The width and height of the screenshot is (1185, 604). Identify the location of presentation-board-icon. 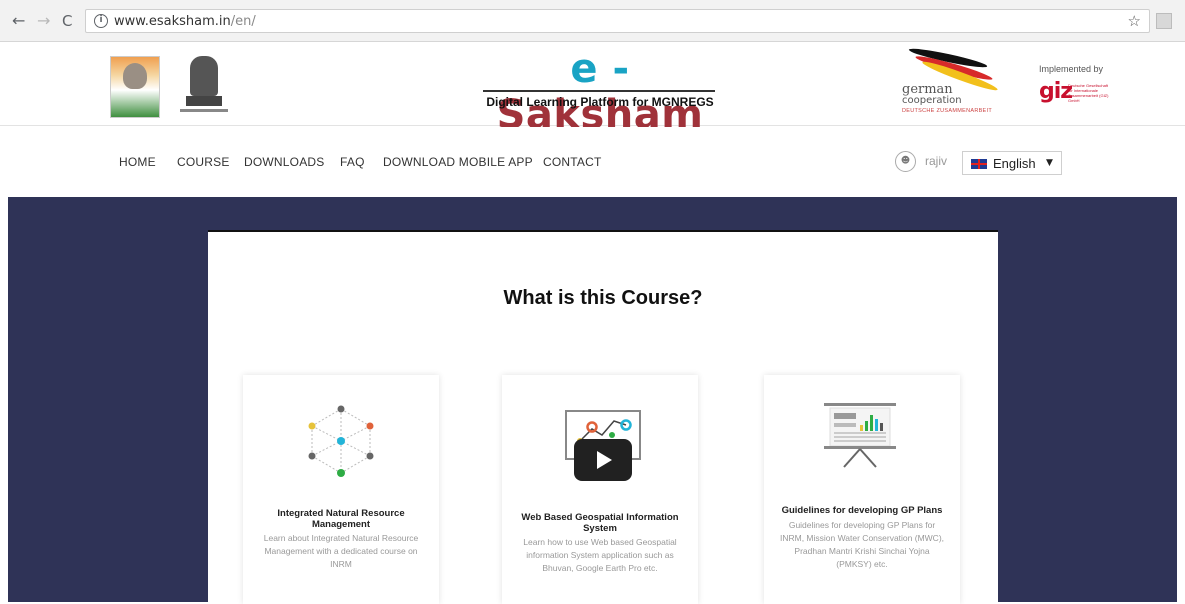
(860, 435).